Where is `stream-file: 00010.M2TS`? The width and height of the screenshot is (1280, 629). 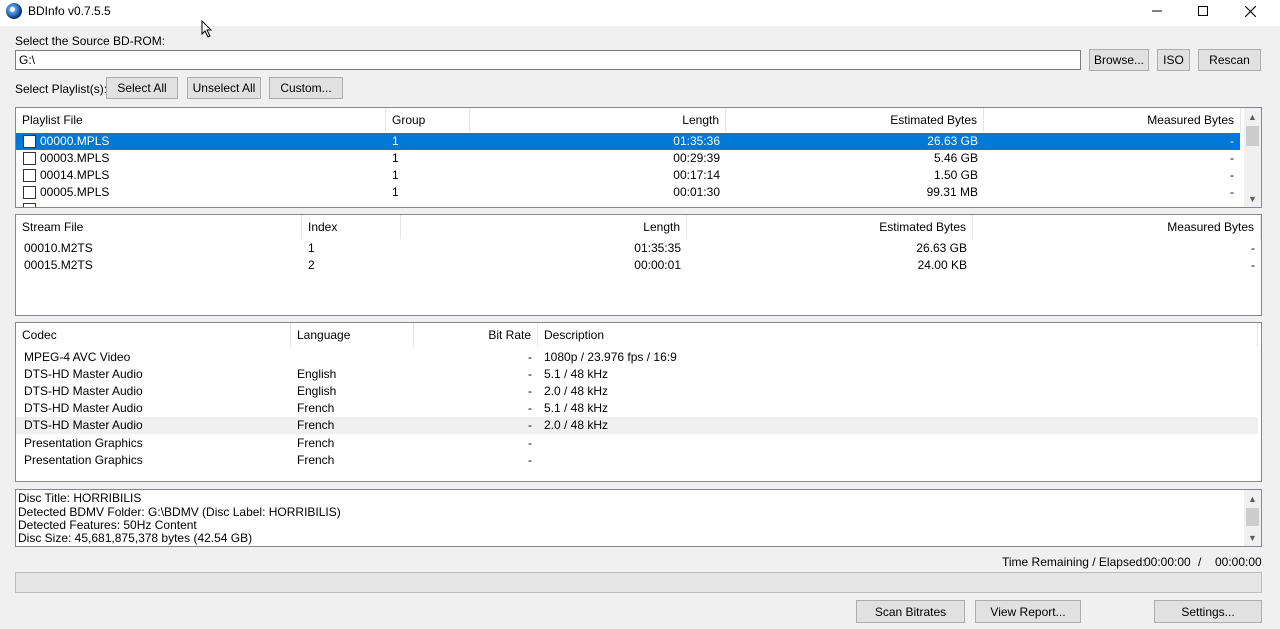 stream-file: 00010.M2TS is located at coordinates (58, 248).